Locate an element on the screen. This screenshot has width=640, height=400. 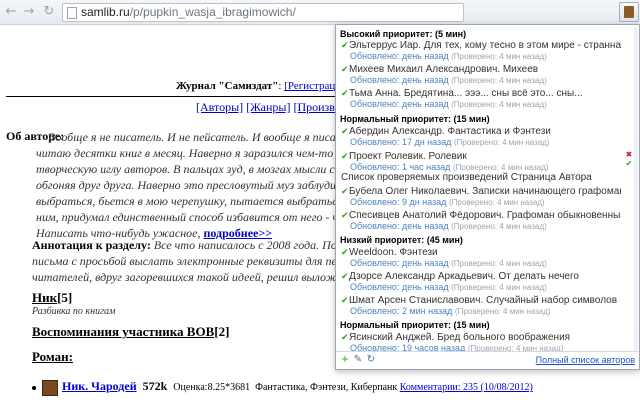
entry-controls: ✖ ✔ is located at coordinates (629, 159).